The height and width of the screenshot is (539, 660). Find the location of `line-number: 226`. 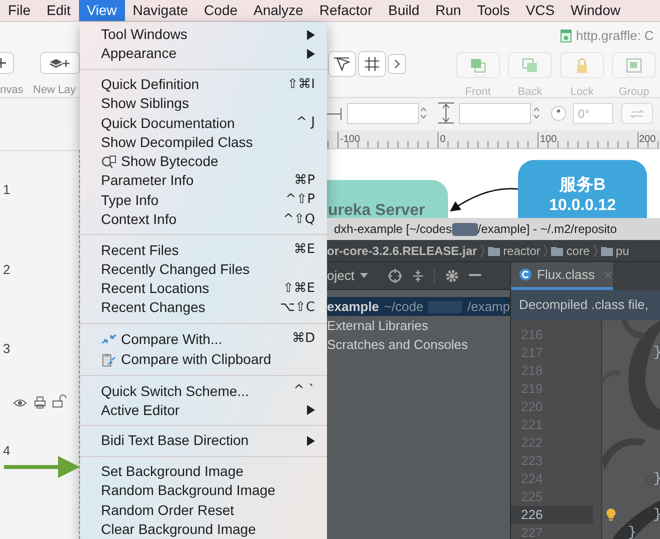

line-number: 226 is located at coordinates (552, 515).